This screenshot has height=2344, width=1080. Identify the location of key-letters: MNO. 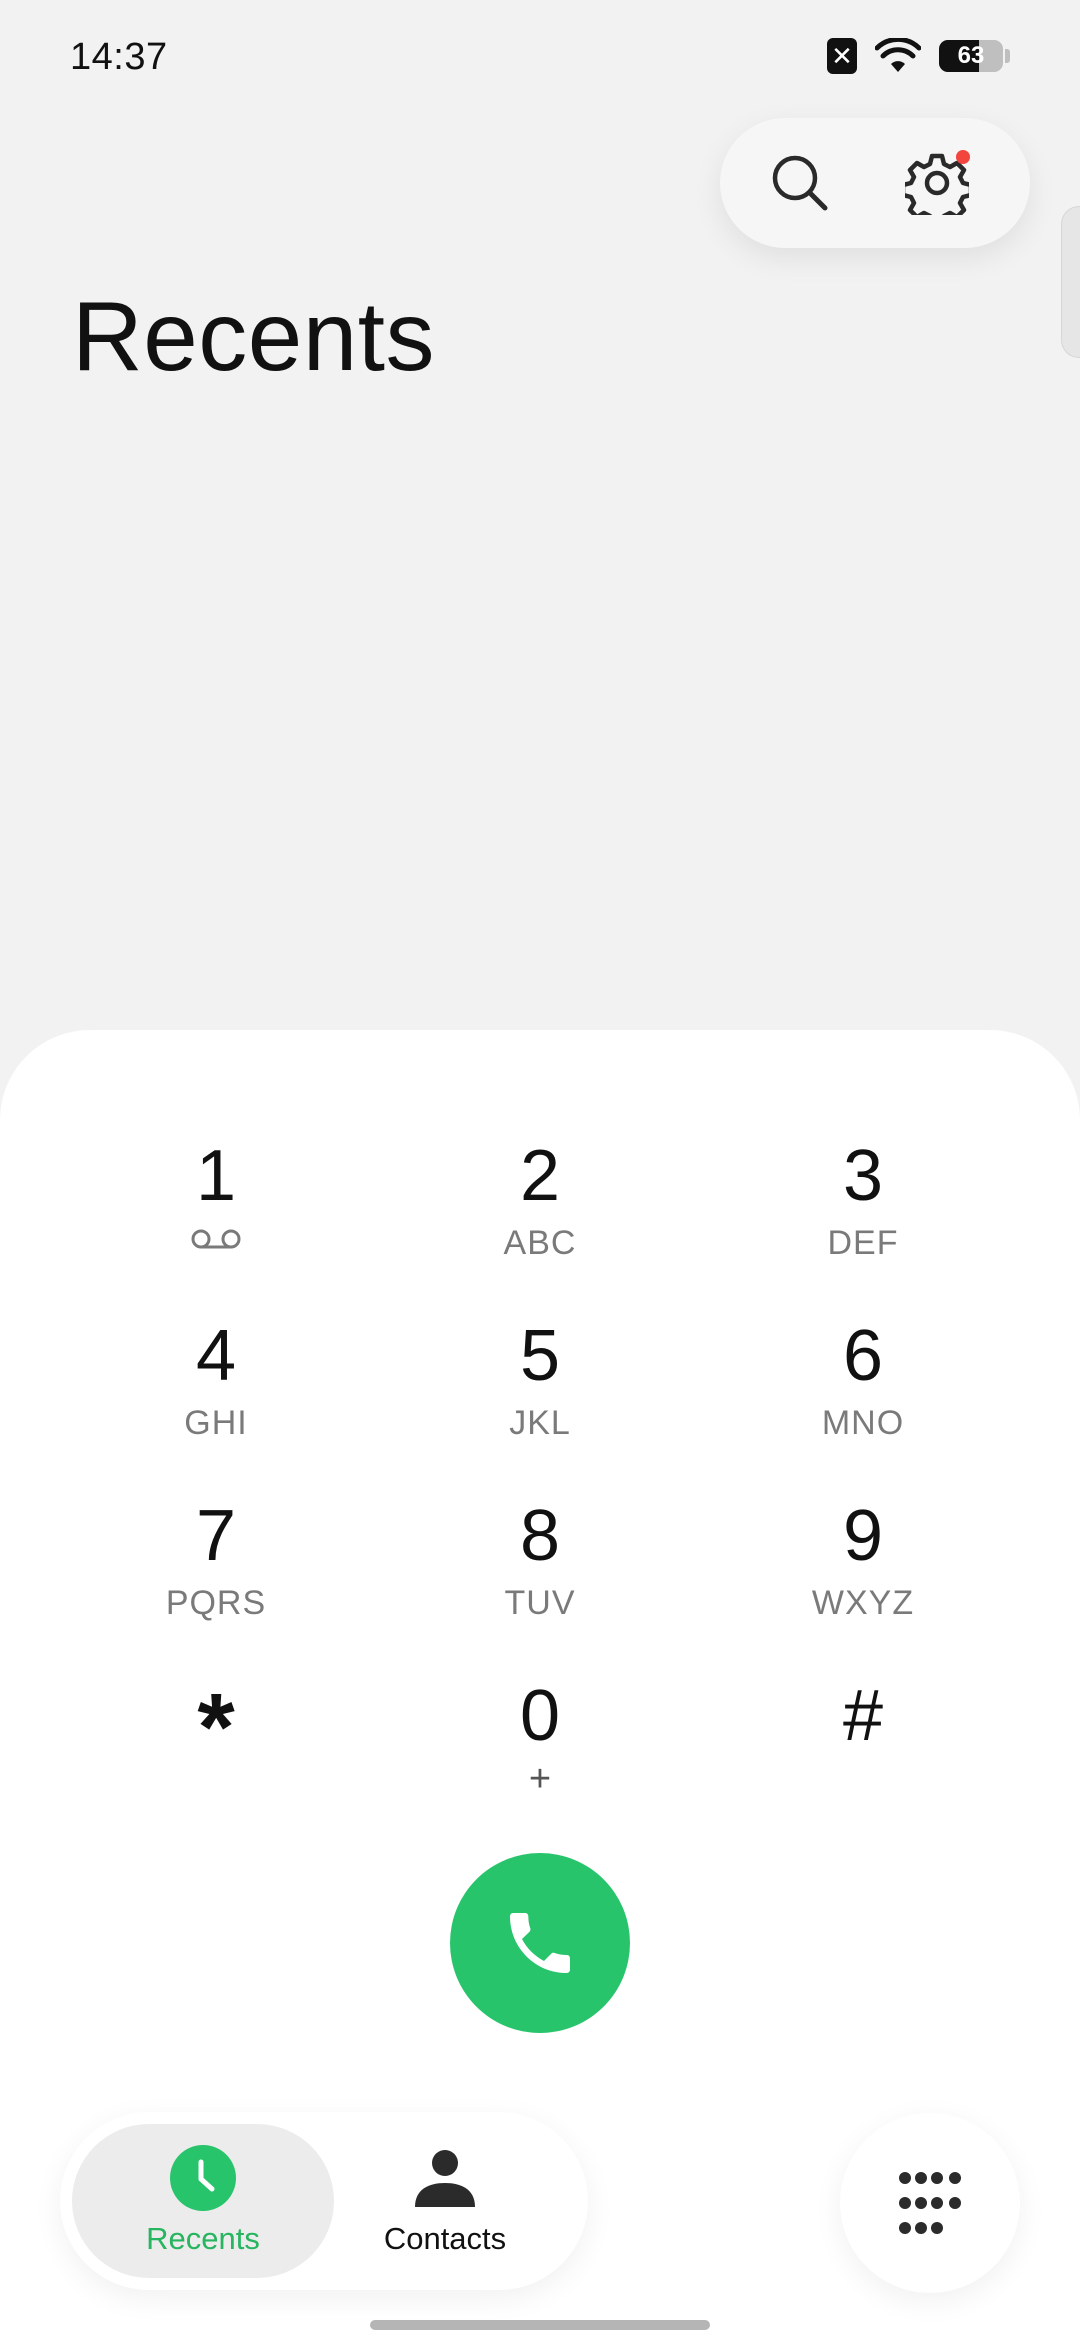
(863, 1423).